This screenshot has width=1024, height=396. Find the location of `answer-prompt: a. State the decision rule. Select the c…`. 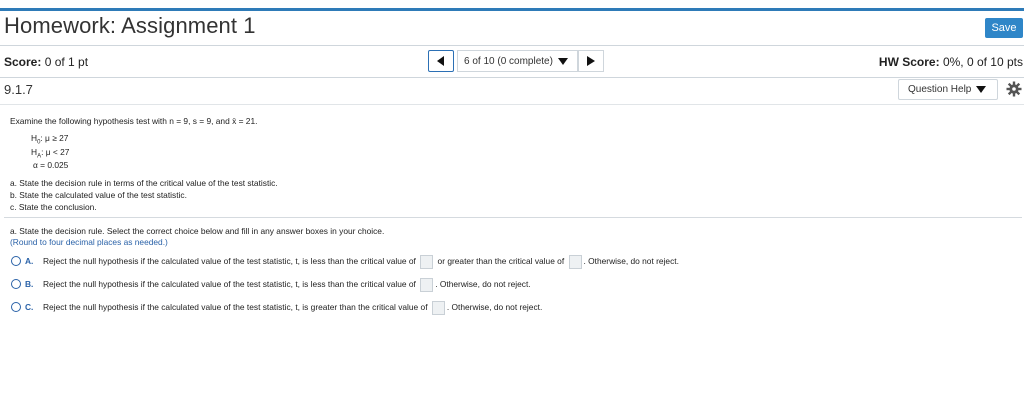

answer-prompt: a. State the decision rule. Select the c… is located at coordinates (197, 231).